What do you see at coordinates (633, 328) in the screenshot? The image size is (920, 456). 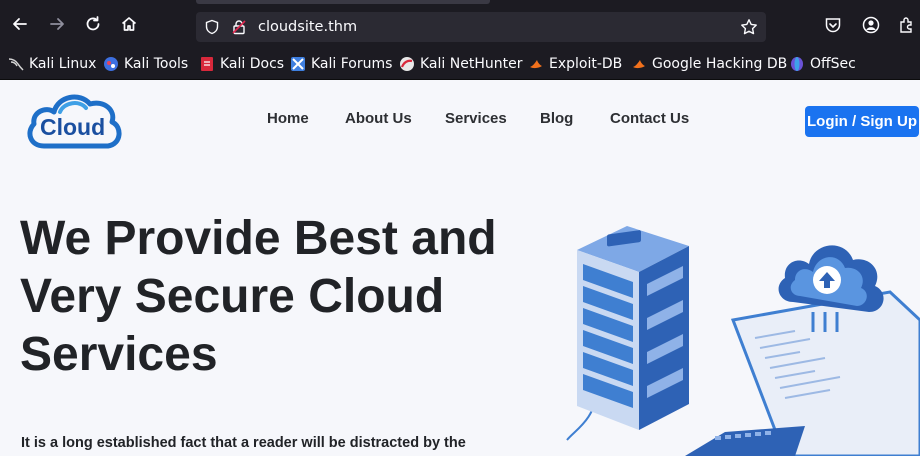 I see `server-rack-illustration` at bounding box center [633, 328].